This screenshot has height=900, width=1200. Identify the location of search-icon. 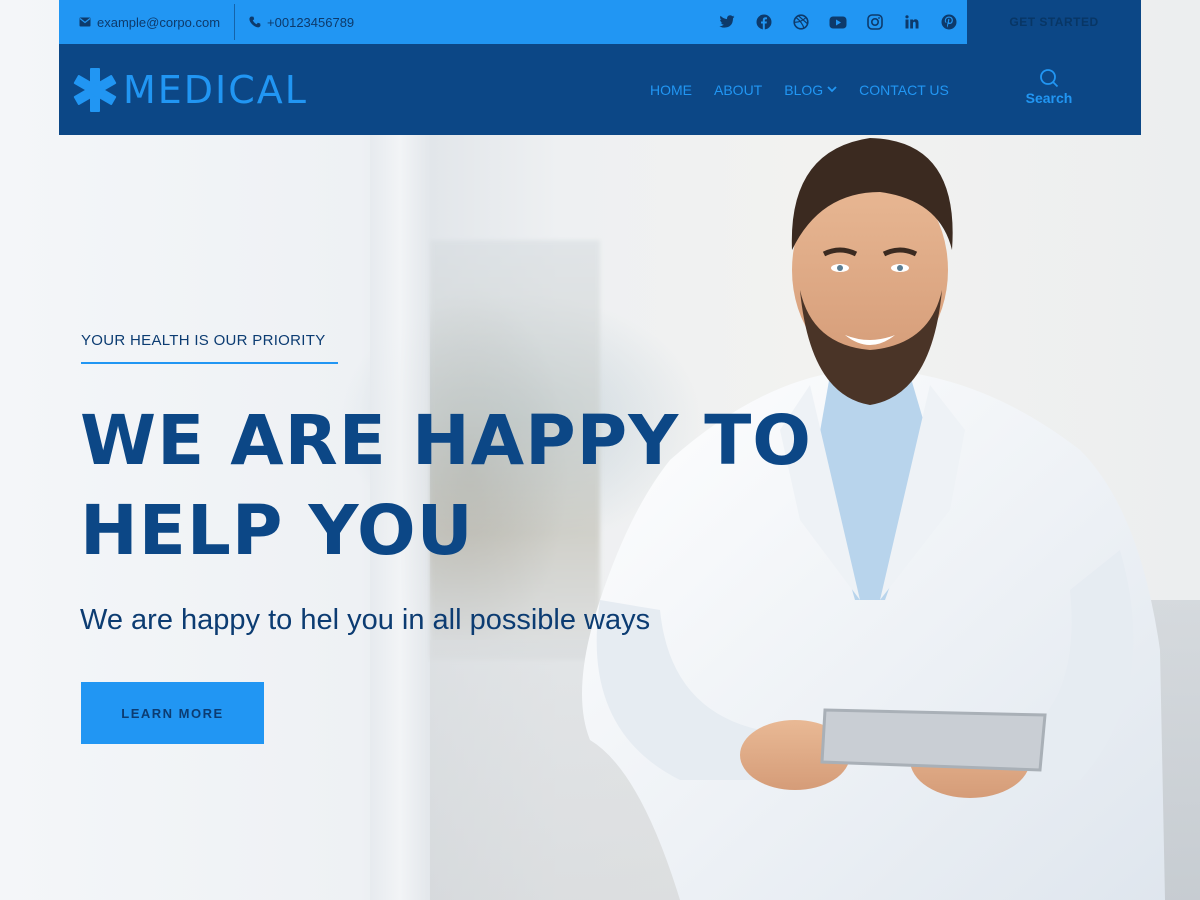
(1049, 78).